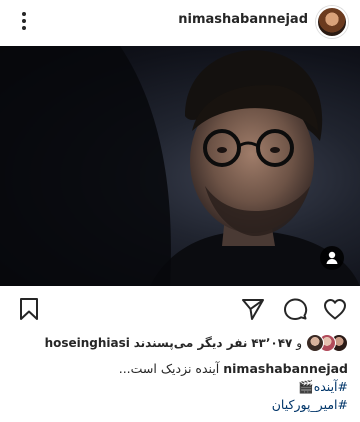  I want to click on caption-username: nimashabannejad, so click(285, 368).